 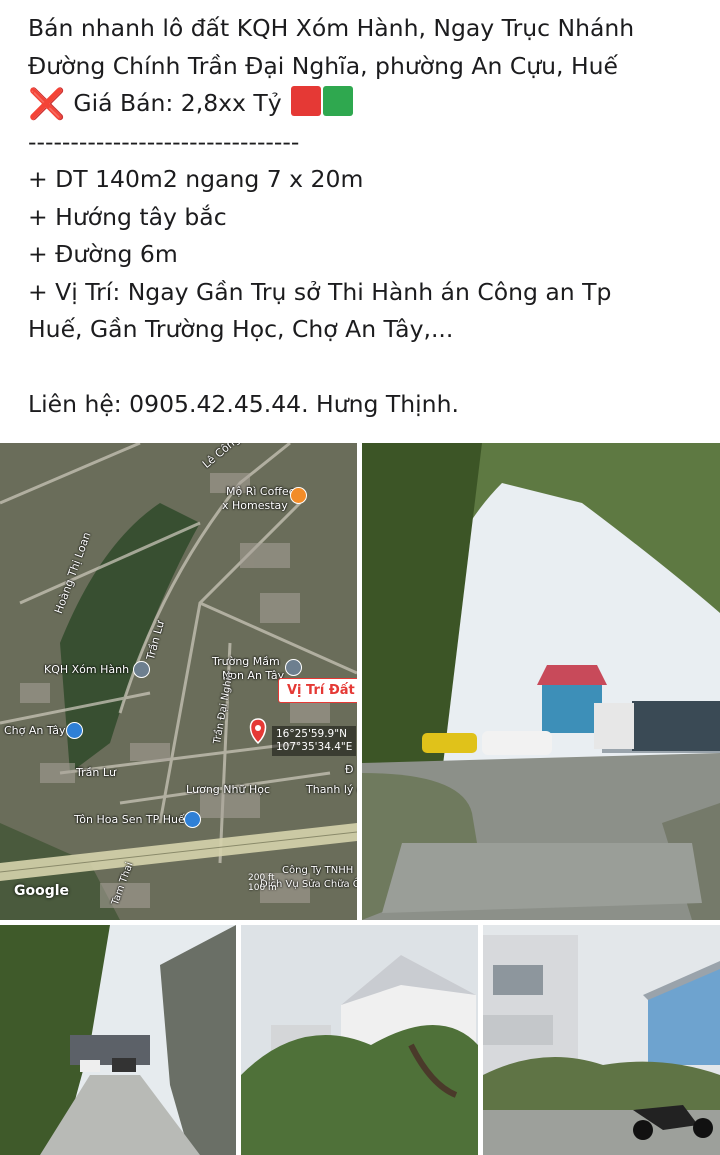 I want to click on land-lot-photo-drawing, so click(x=601, y=1040).